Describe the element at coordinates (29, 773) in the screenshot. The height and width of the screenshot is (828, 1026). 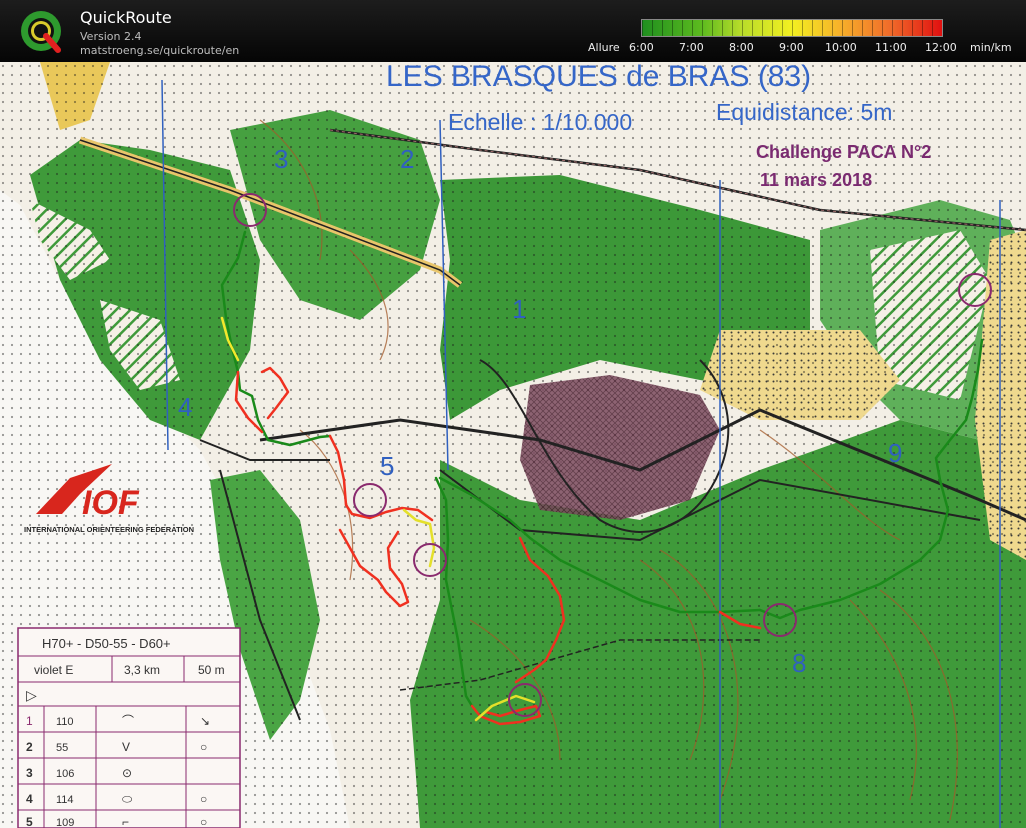
I see `card-row-num: 3` at that location.